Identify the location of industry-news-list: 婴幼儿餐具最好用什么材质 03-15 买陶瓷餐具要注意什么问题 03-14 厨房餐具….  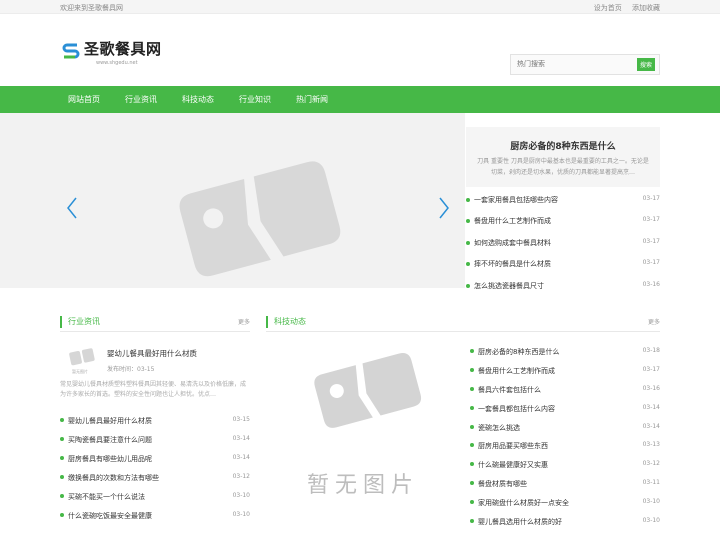
(155, 468).